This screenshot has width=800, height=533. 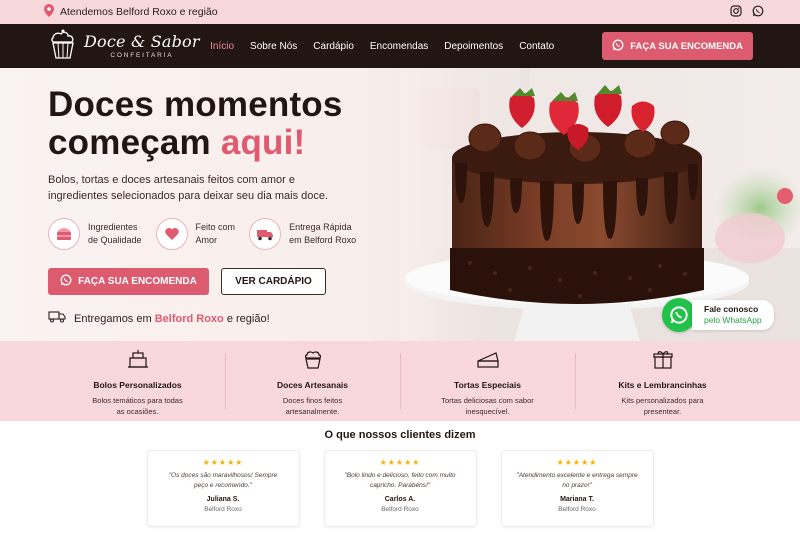 What do you see at coordinates (400, 499) in the screenshot?
I see `testimonial-name: Carlos A.` at bounding box center [400, 499].